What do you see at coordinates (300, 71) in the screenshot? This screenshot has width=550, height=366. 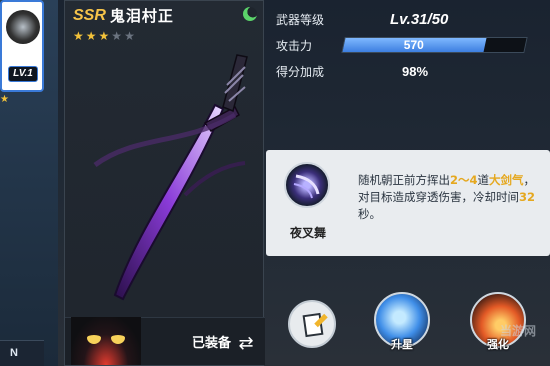 I see `score-stat-label: 得分加成` at bounding box center [300, 71].